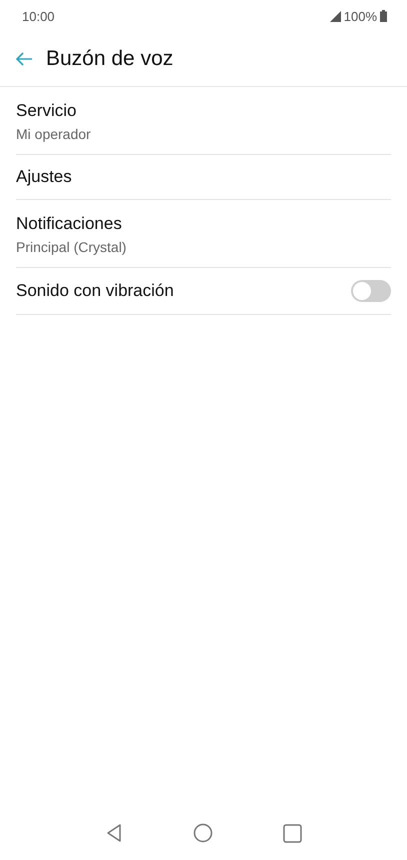 This screenshot has width=407, height=860. What do you see at coordinates (203, 234) in the screenshot?
I see `settings-item: Notificaciones Principal (Crystal)` at bounding box center [203, 234].